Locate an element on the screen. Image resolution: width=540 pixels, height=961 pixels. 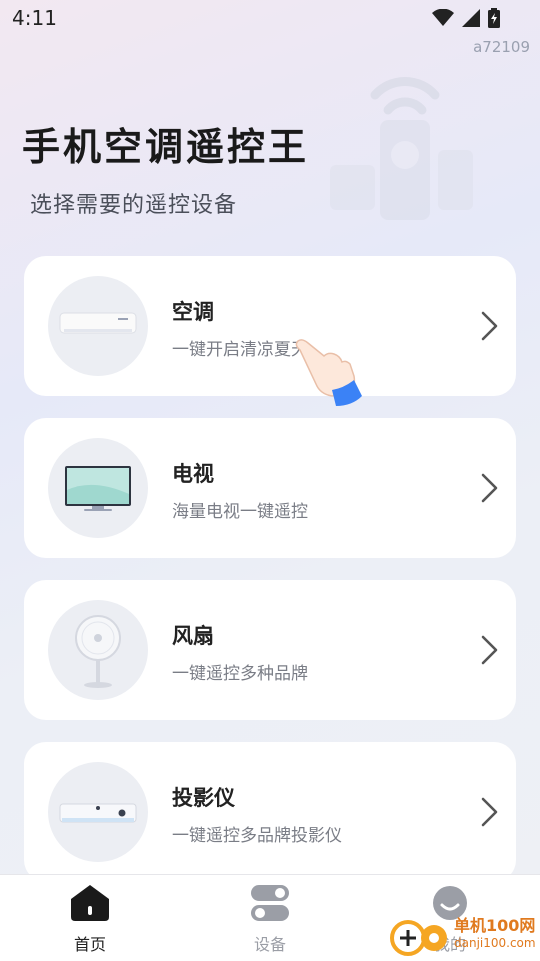
nav-tab-devices: 设备 is located at coordinates (270, 920).